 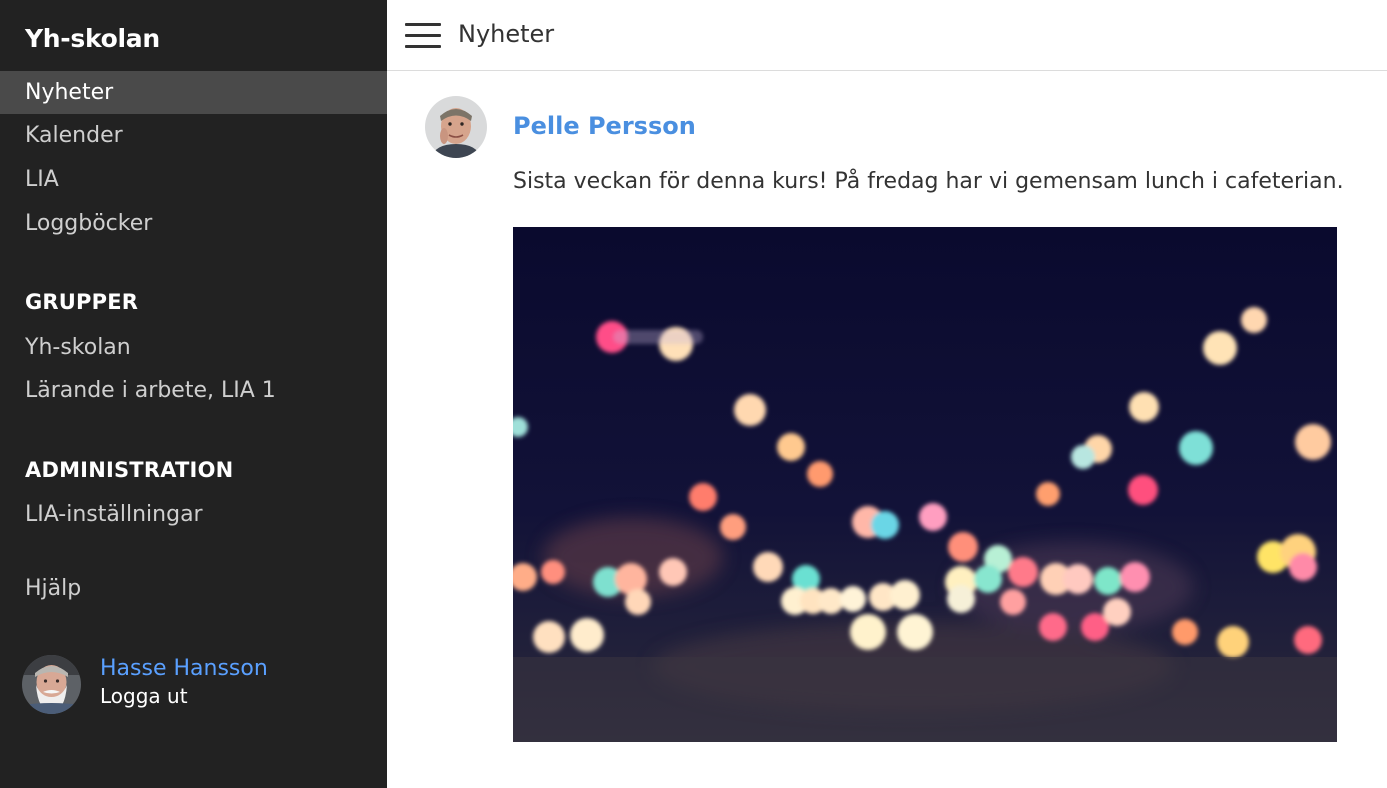 I want to click on hamburger-menu-icon, so click(x=423, y=36).